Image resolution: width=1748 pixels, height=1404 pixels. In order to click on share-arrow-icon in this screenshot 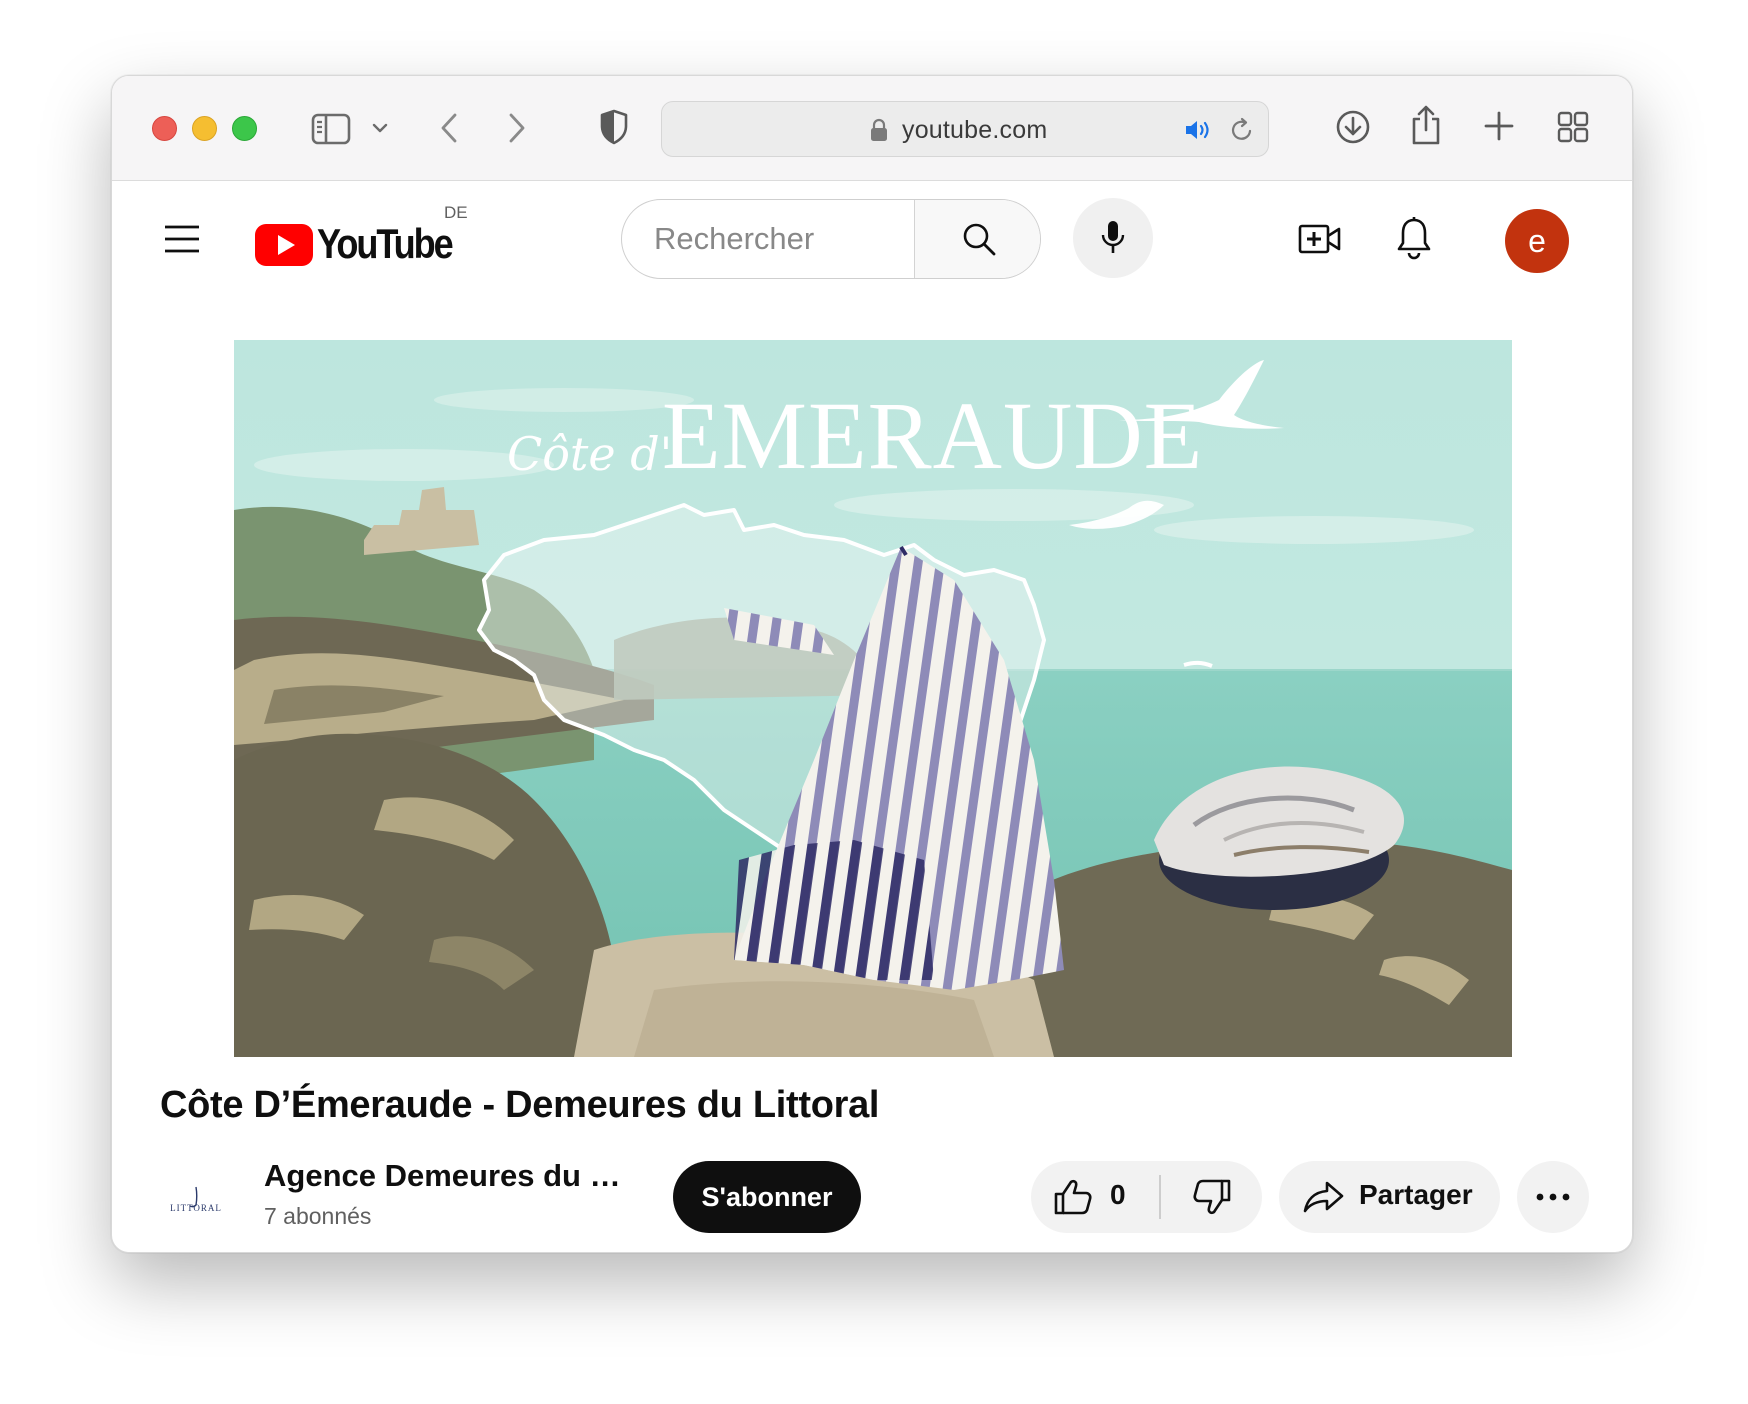, I will do `click(1323, 1197)`.